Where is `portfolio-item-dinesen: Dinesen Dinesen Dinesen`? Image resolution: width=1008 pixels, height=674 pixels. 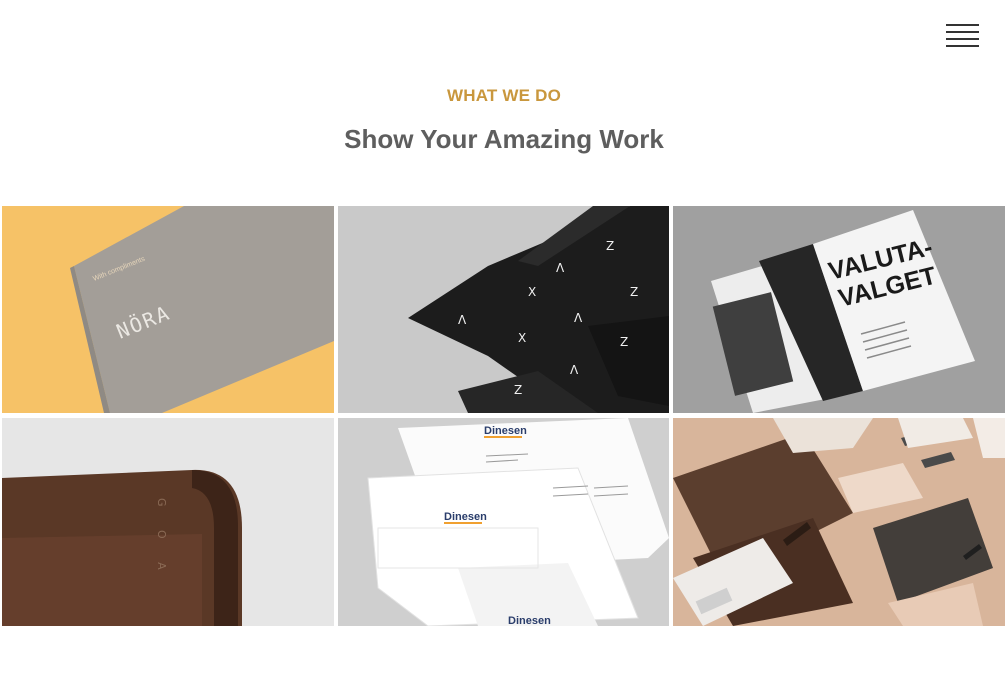
portfolio-item-dinesen: Dinesen Dinesen Dinesen is located at coordinates (503, 522).